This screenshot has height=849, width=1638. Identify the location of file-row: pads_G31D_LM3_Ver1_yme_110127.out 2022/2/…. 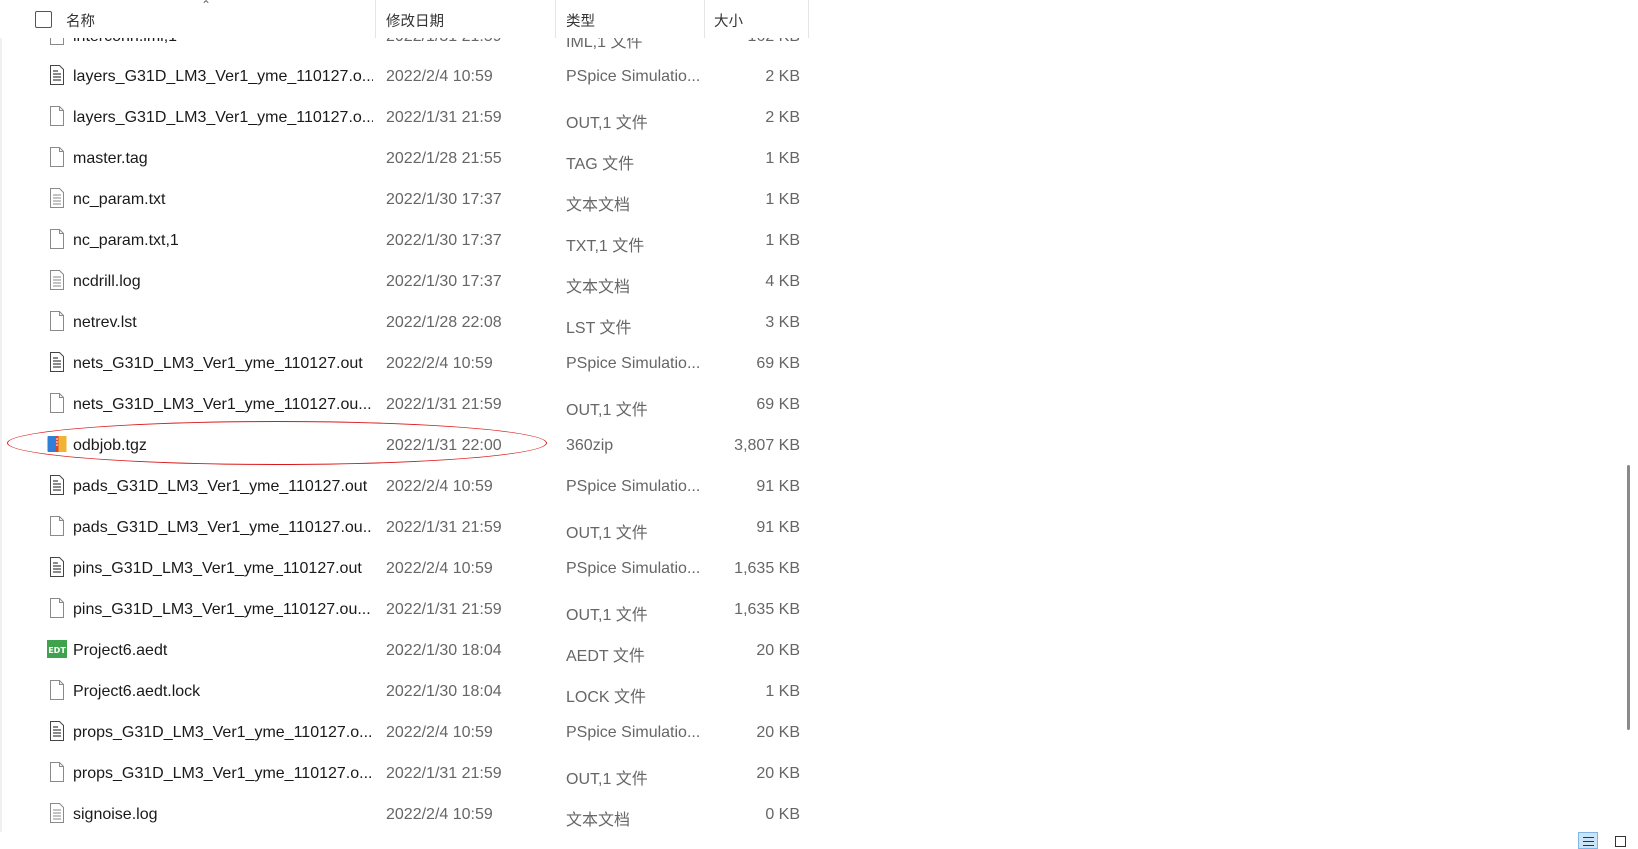
(405, 487).